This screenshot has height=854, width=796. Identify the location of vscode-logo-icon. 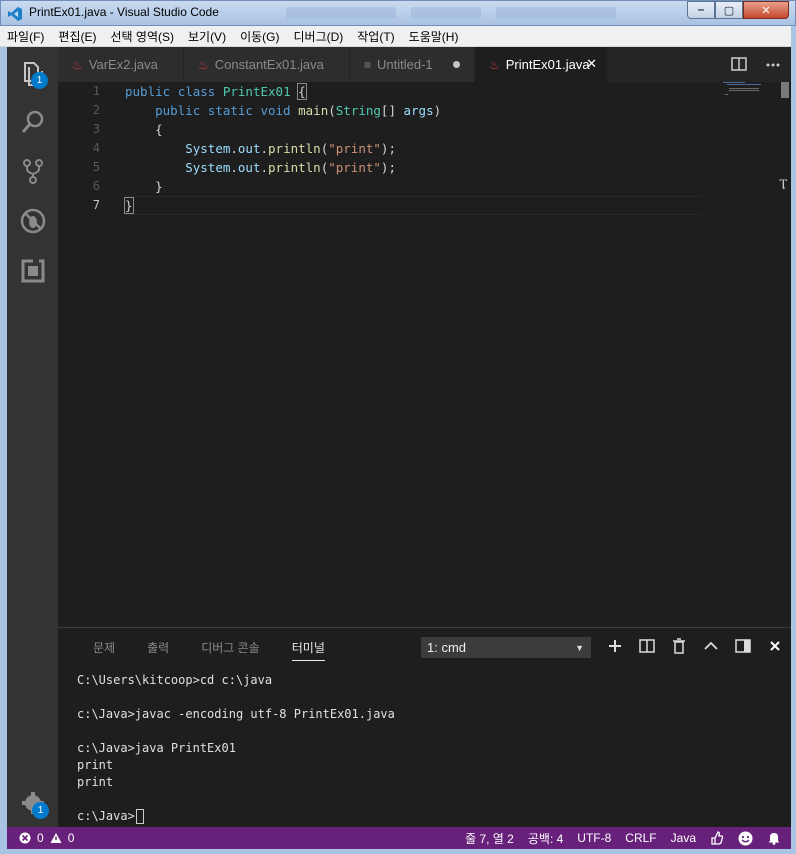
(15, 14).